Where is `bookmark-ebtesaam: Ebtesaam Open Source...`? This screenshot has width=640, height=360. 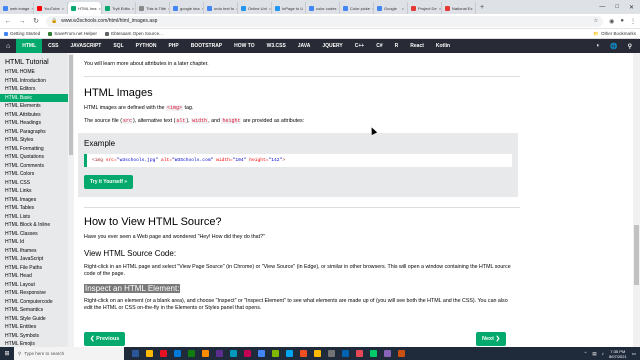 bookmark-ebtesaam: Ebtesaam Open Source... is located at coordinates (134, 33).